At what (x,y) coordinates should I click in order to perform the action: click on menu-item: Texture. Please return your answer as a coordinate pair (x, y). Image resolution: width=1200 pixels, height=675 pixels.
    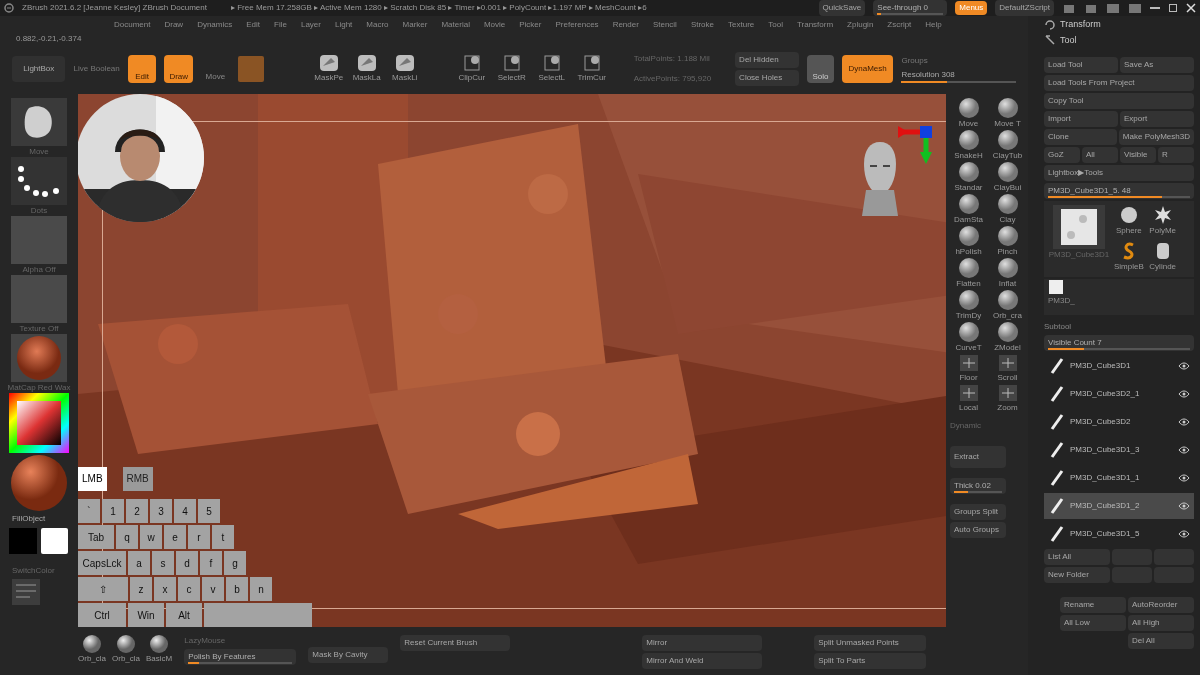
    Looking at the image, I should click on (741, 25).